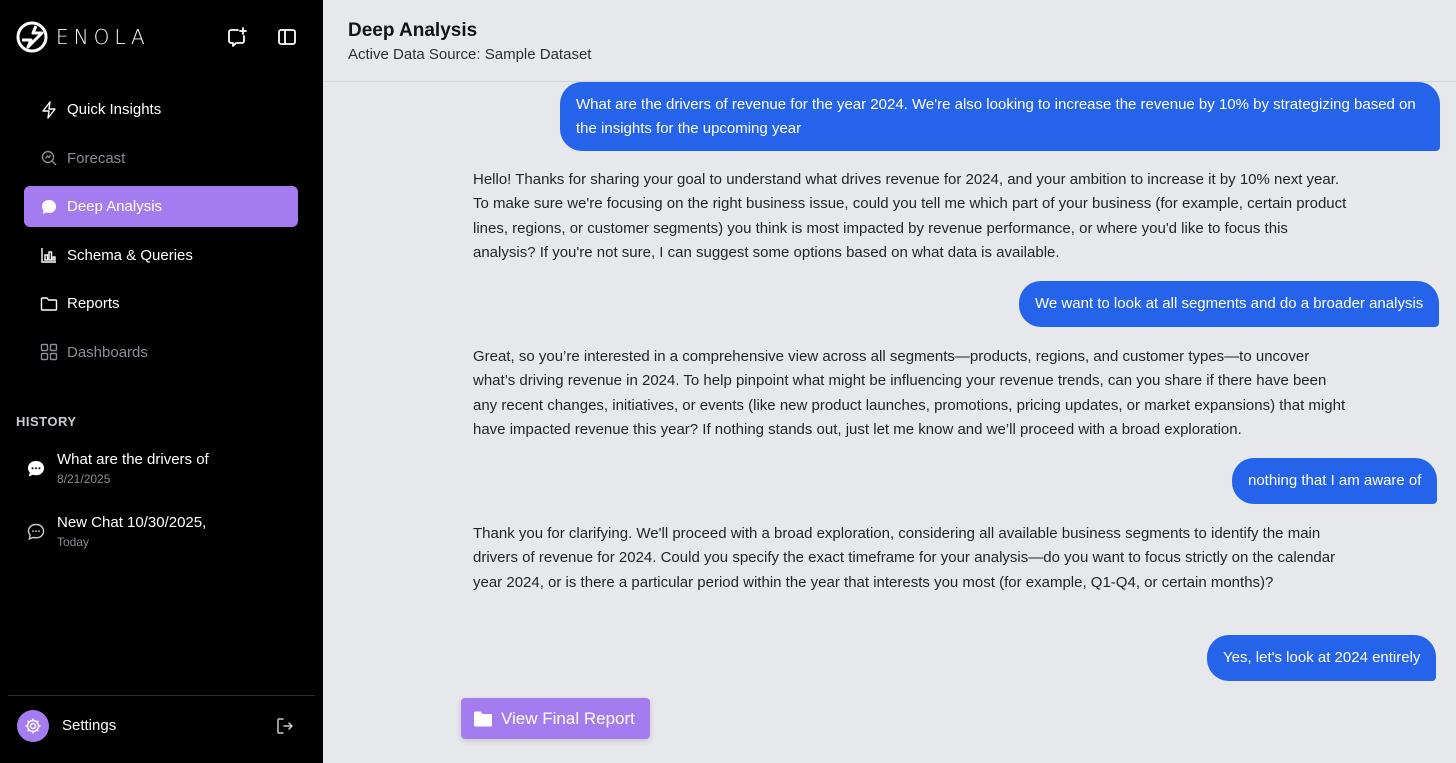 The image size is (1456, 763). I want to click on logout-icon, so click(285, 726).